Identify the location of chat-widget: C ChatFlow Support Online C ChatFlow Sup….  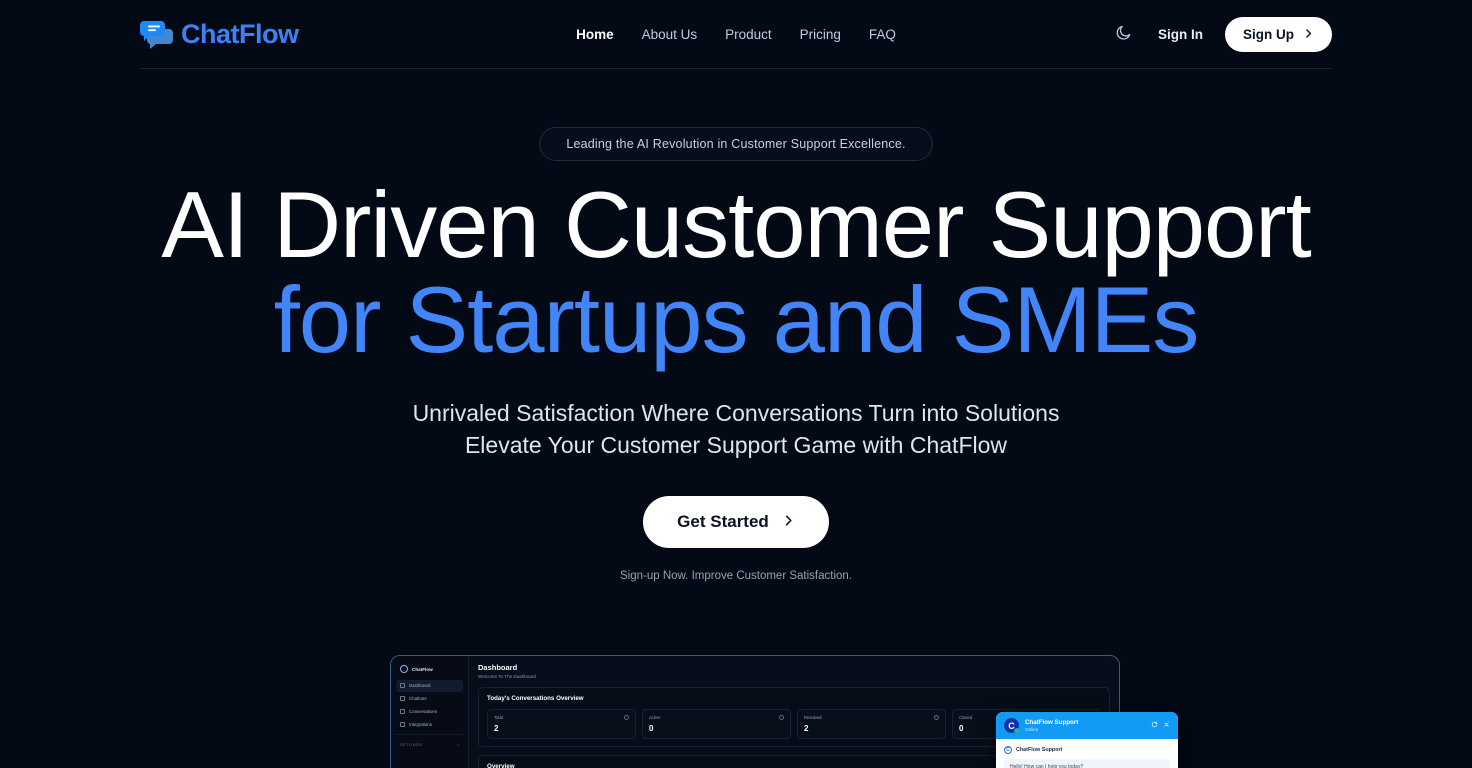
(1087, 740).